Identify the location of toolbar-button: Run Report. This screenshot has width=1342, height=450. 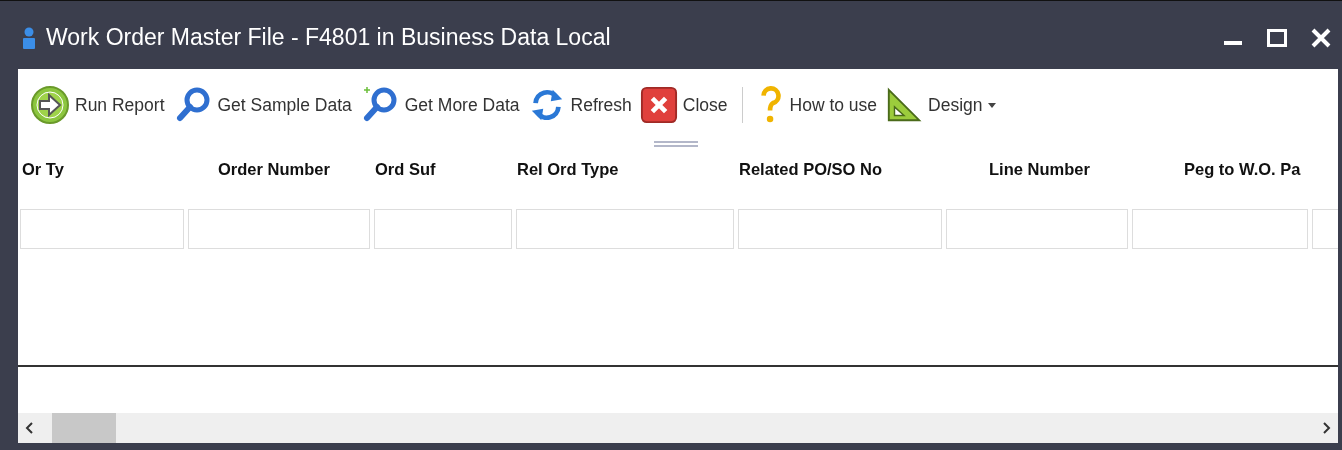
(97, 105).